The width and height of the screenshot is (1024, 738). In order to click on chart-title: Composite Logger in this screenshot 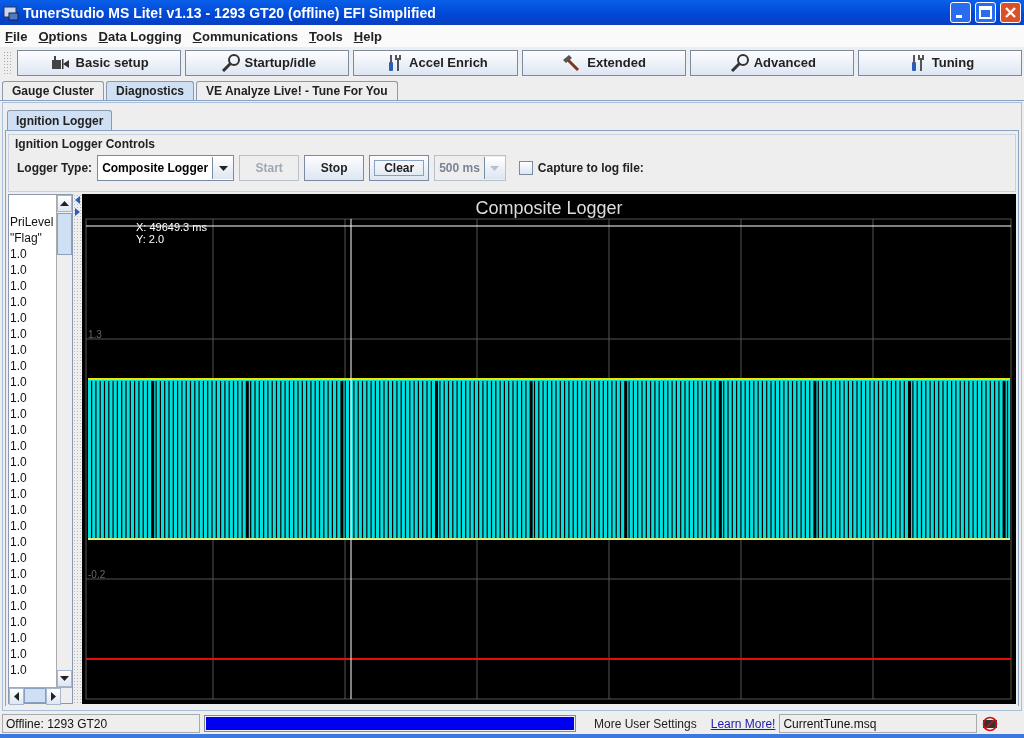, I will do `click(549, 208)`.